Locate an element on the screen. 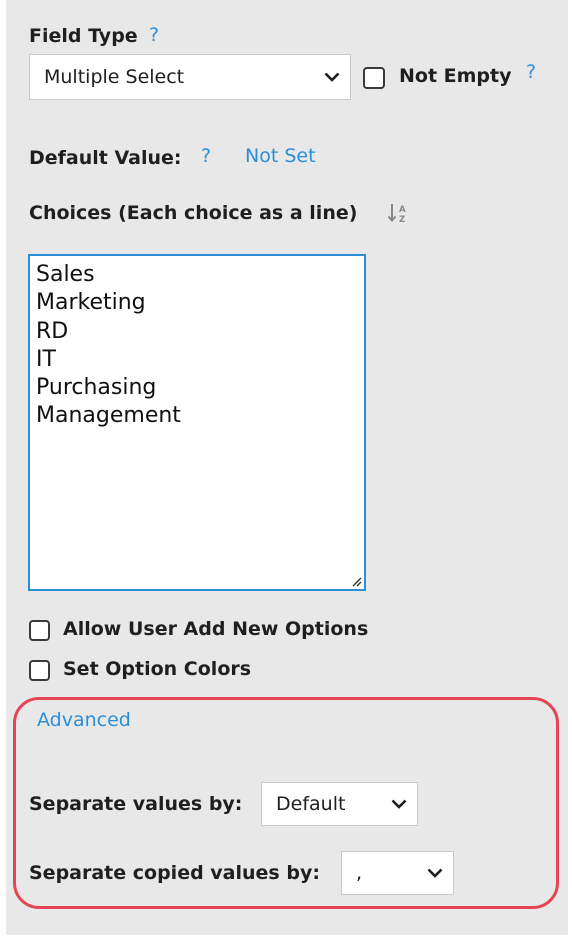  allow-user-add-checkbox is located at coordinates (39, 630).